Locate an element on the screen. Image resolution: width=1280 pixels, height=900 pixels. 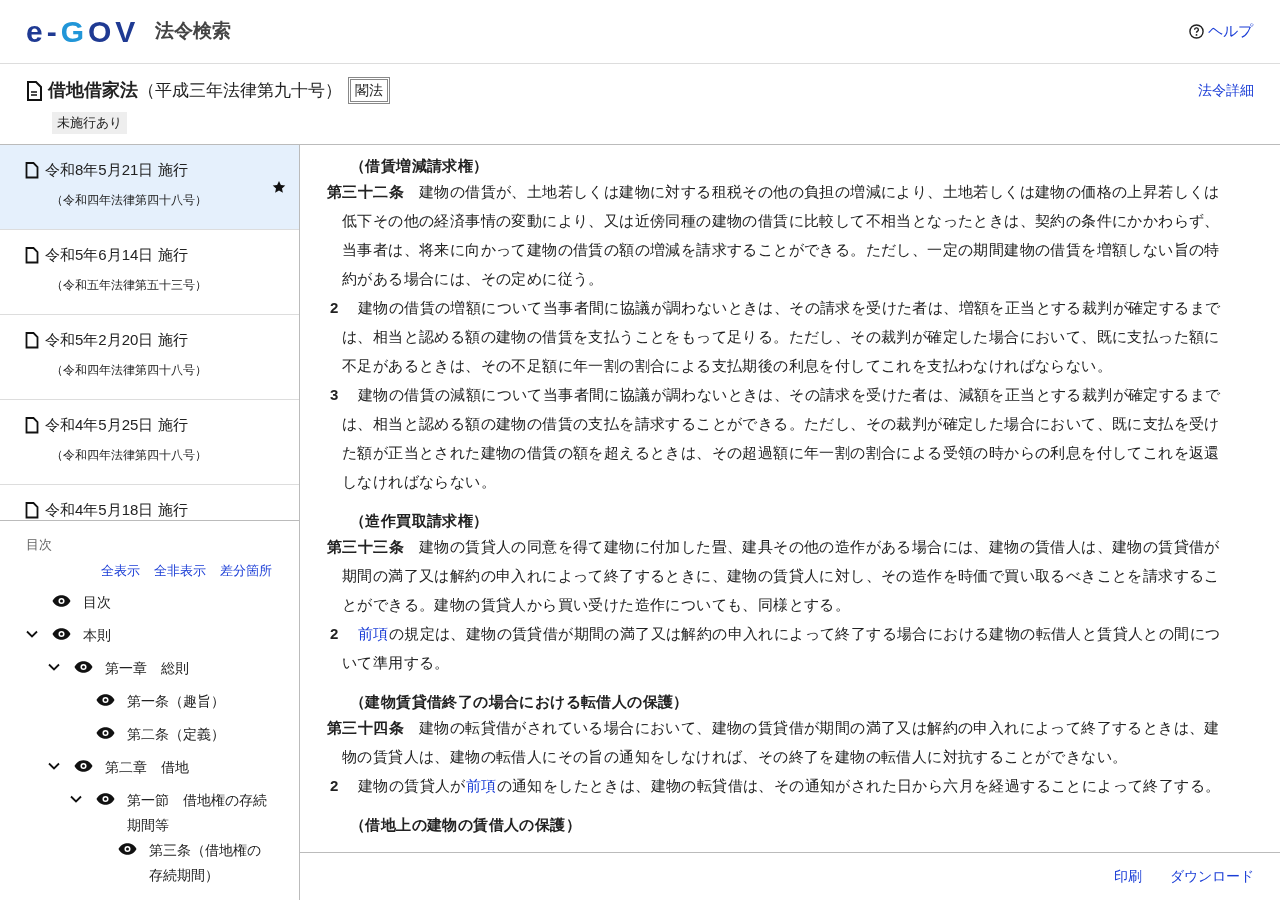
toc-item: 第三条（借地権の存続期間） is located at coordinates (211, 863).